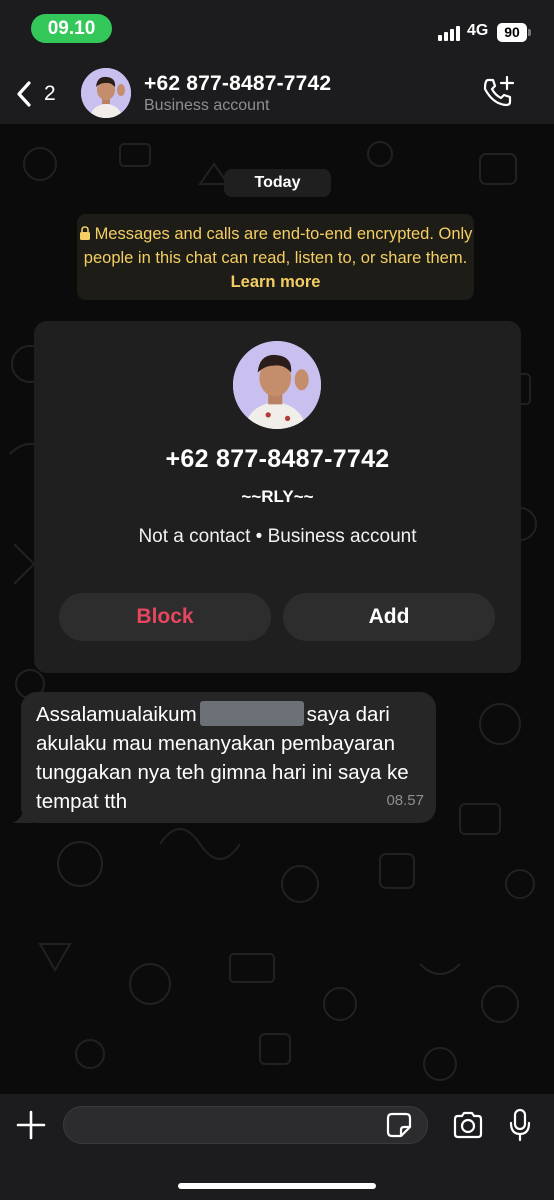 This screenshot has height=1200, width=554. I want to click on back-chevron-icon, so click(24, 94).